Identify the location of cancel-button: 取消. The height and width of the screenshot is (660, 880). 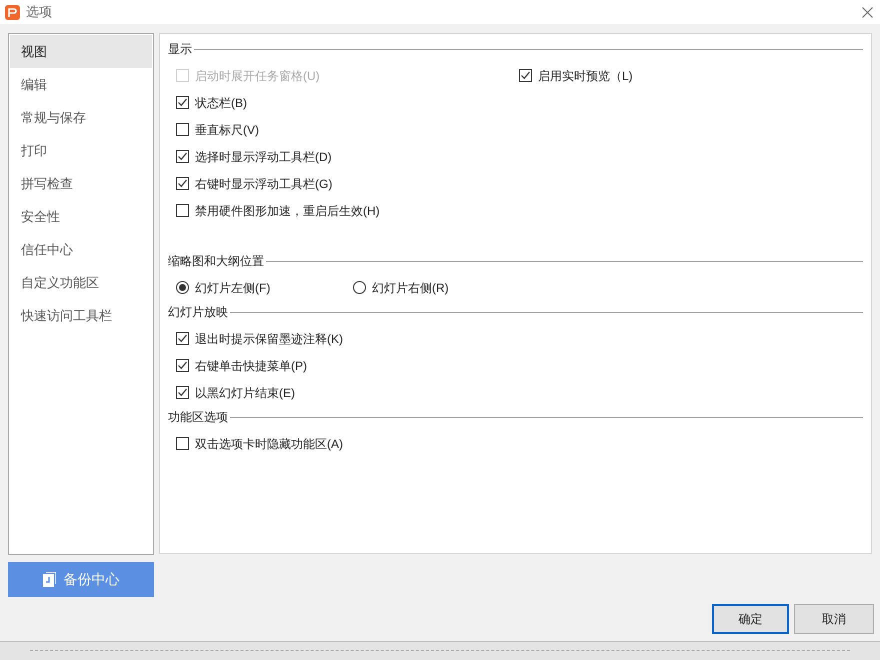
(834, 619).